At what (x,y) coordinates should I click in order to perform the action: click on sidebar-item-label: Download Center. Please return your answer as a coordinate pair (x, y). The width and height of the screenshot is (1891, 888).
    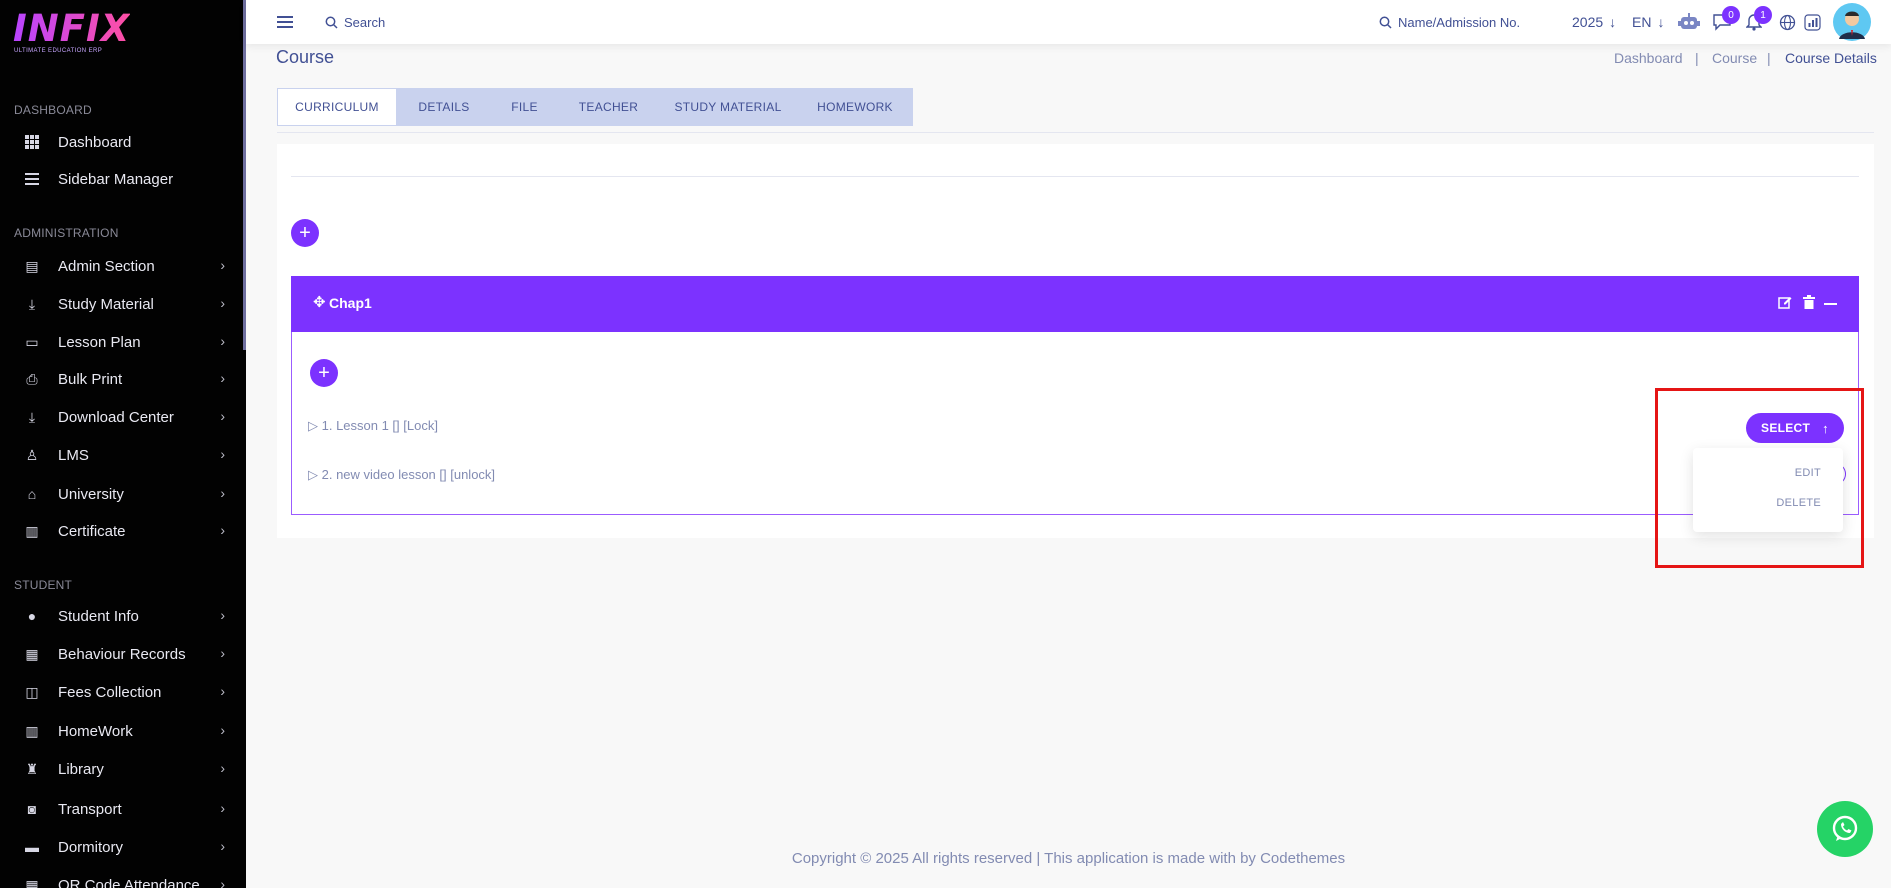
    Looking at the image, I should click on (116, 417).